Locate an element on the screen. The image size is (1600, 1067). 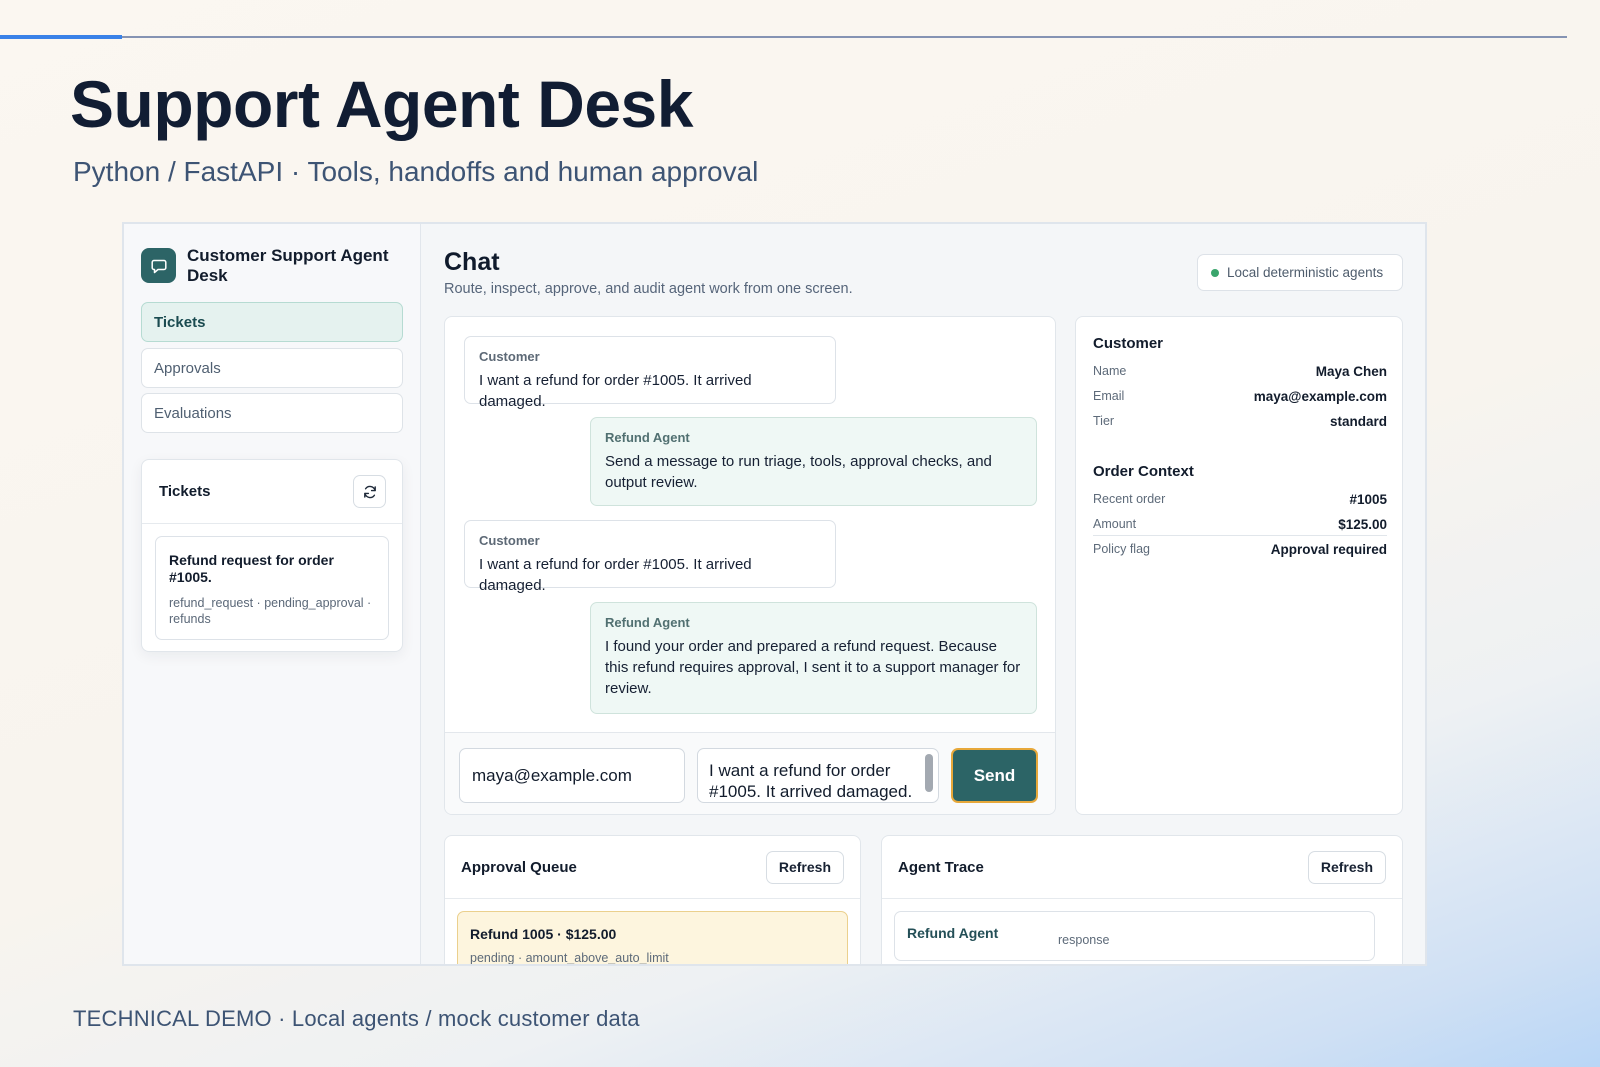
top-rule is located at coordinates (783, 37).